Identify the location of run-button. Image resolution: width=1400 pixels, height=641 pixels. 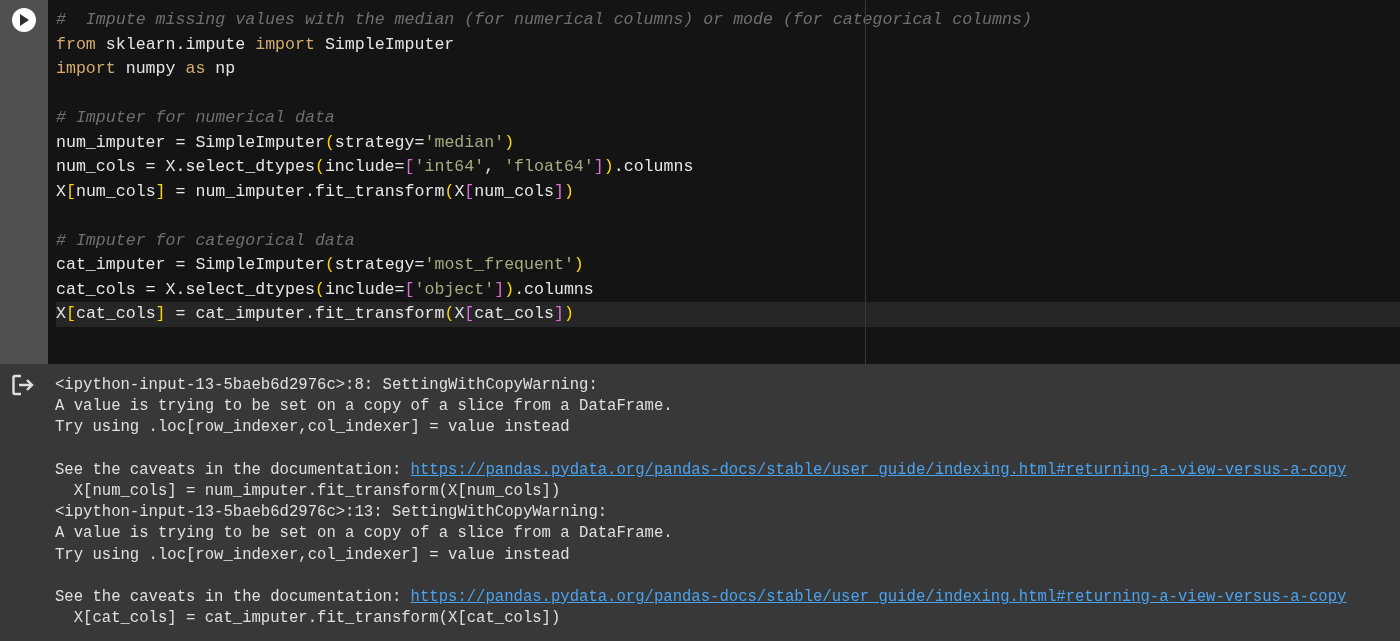
(24, 20).